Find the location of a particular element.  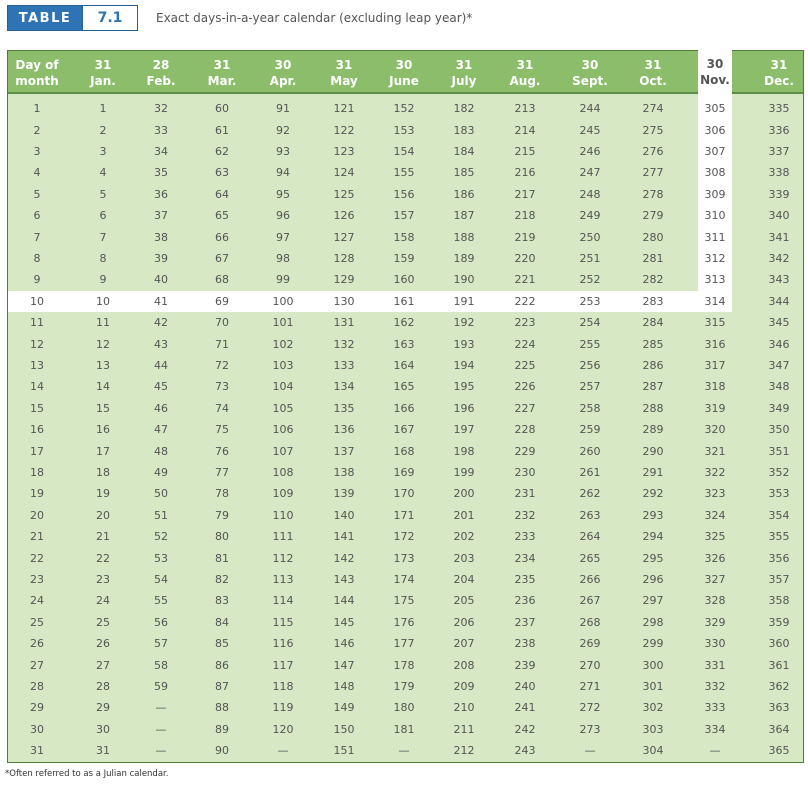

day-number-cell: 180 is located at coordinates (404, 708).